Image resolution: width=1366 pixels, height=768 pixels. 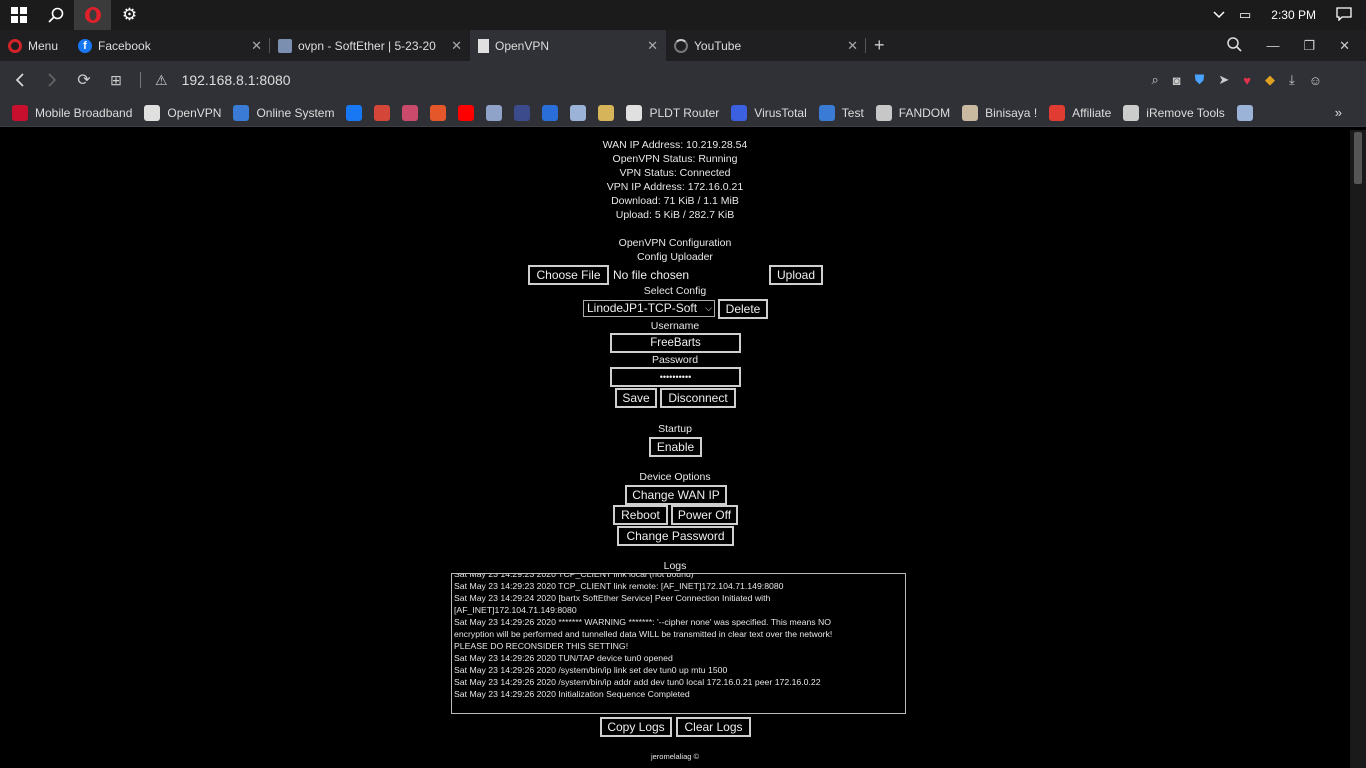 I want to click on clock: 2:30 PM, so click(x=1293, y=15).